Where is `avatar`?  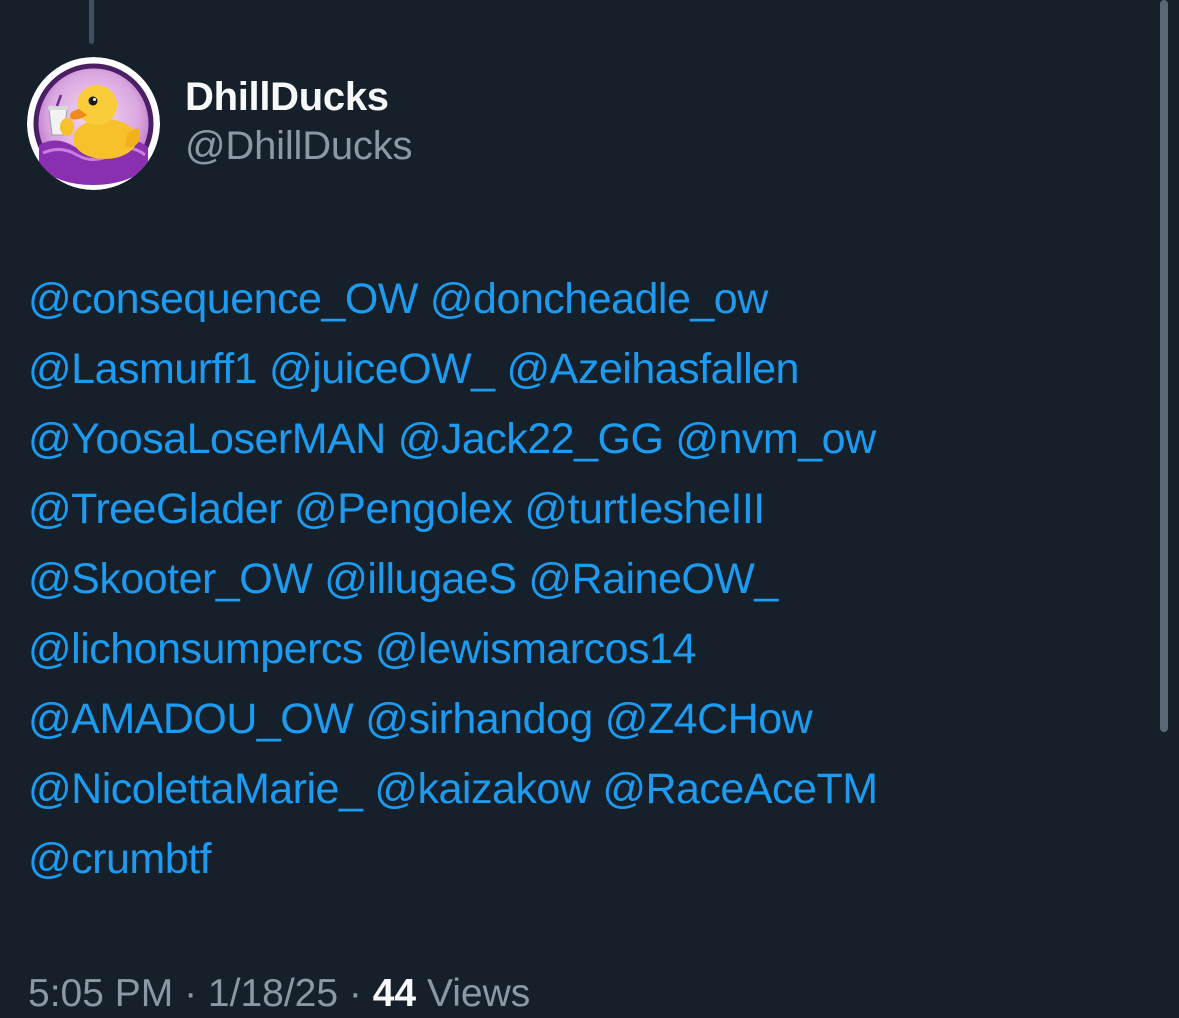 avatar is located at coordinates (93, 123).